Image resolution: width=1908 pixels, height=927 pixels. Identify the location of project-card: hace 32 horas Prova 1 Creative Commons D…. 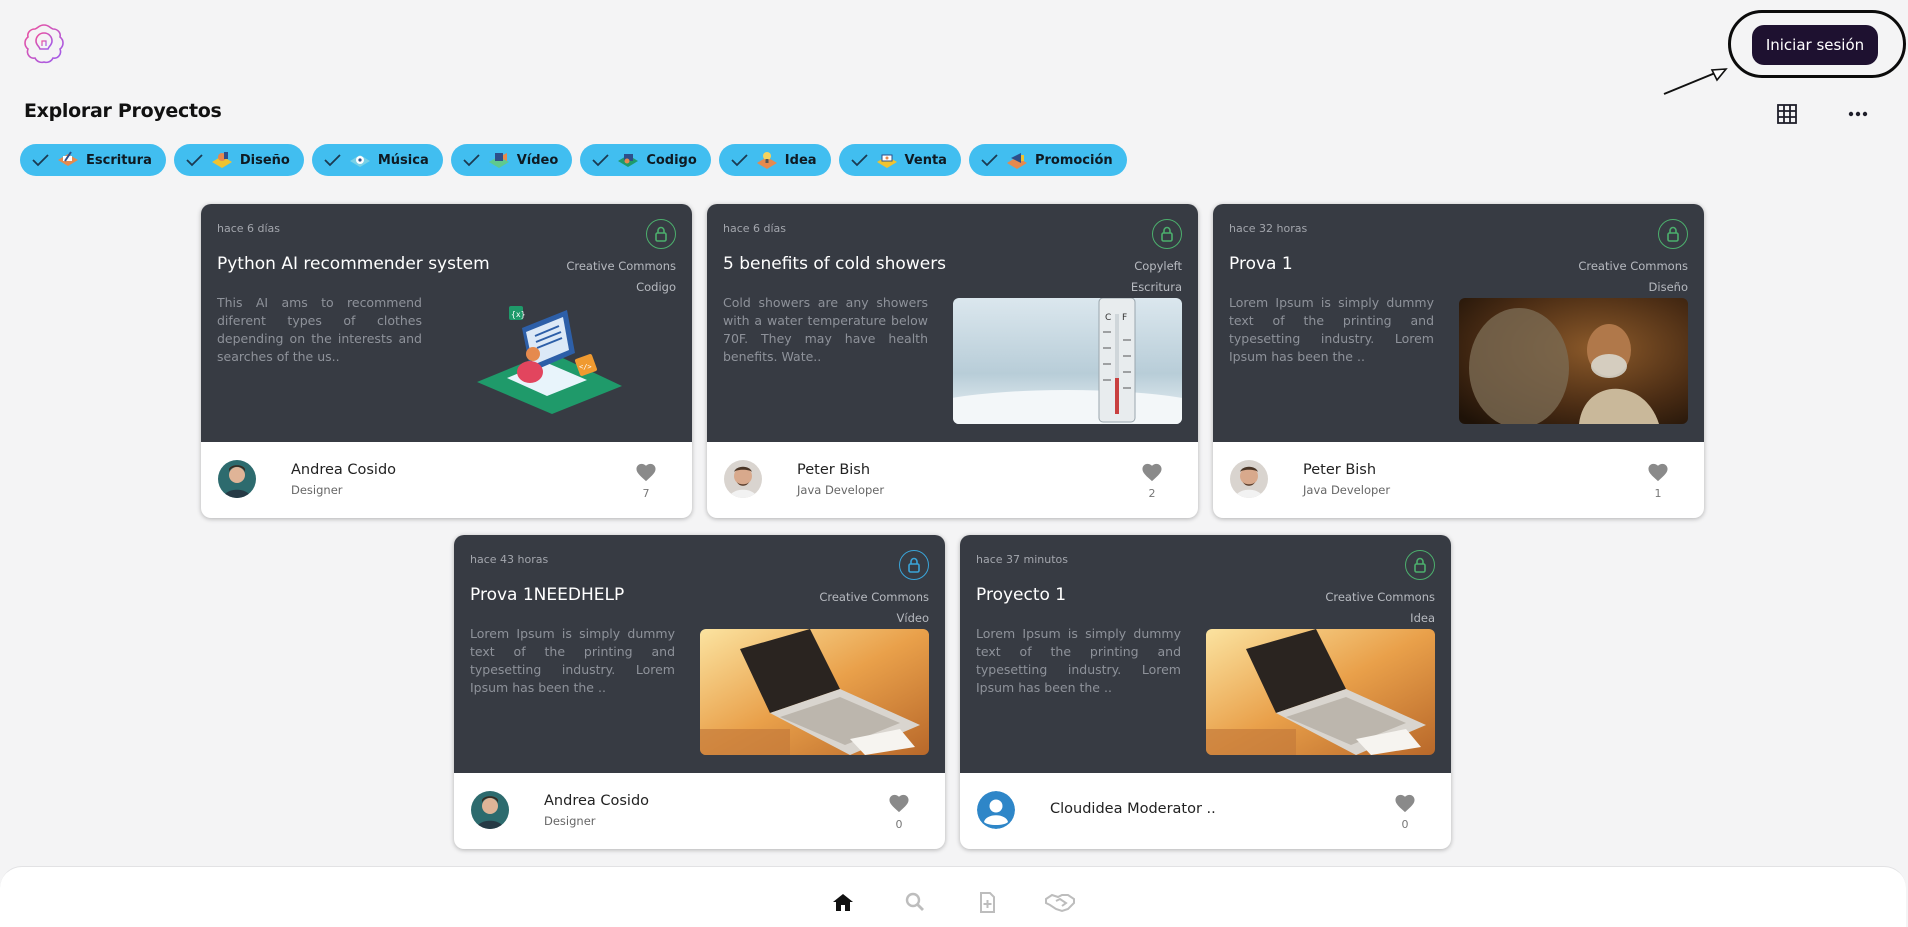
(1458, 361).